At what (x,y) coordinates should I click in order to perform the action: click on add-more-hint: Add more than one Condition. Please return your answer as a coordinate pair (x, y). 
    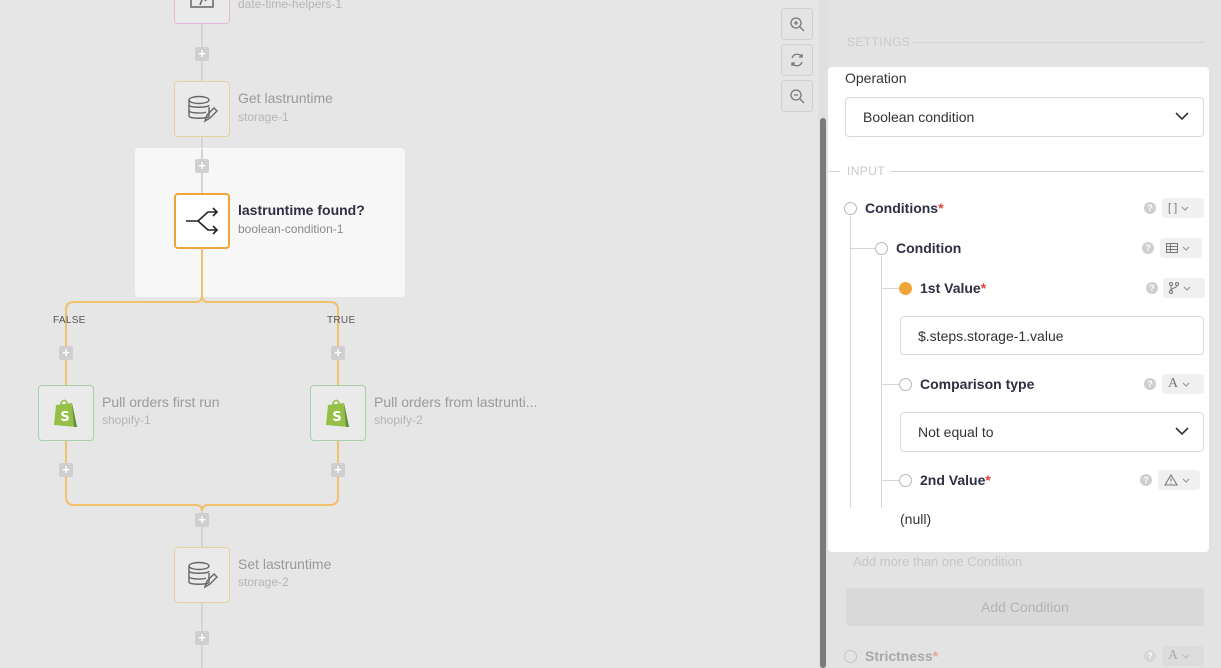
    Looking at the image, I should click on (938, 561).